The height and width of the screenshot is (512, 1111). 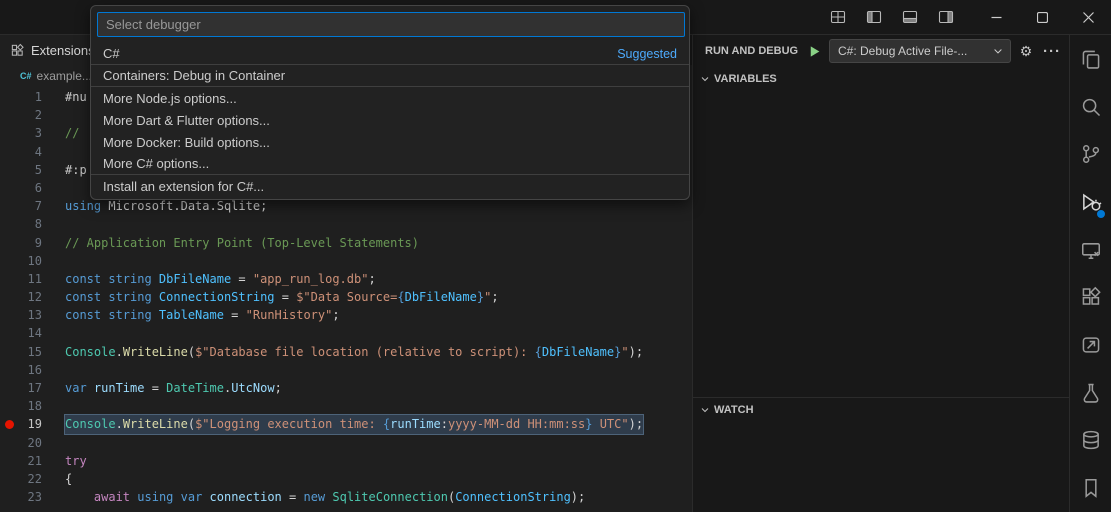 I want to click on quick-pick-input, so click(x=391, y=24).